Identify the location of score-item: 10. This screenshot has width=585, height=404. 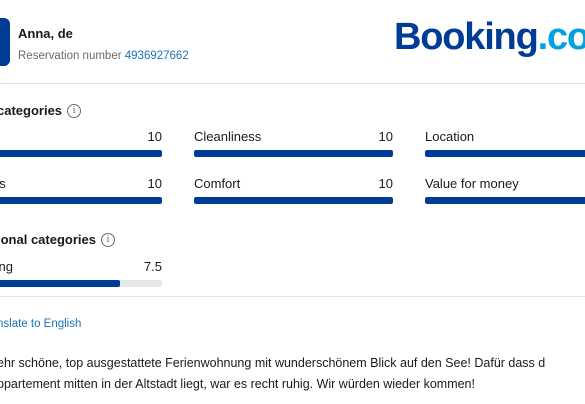
(81, 144).